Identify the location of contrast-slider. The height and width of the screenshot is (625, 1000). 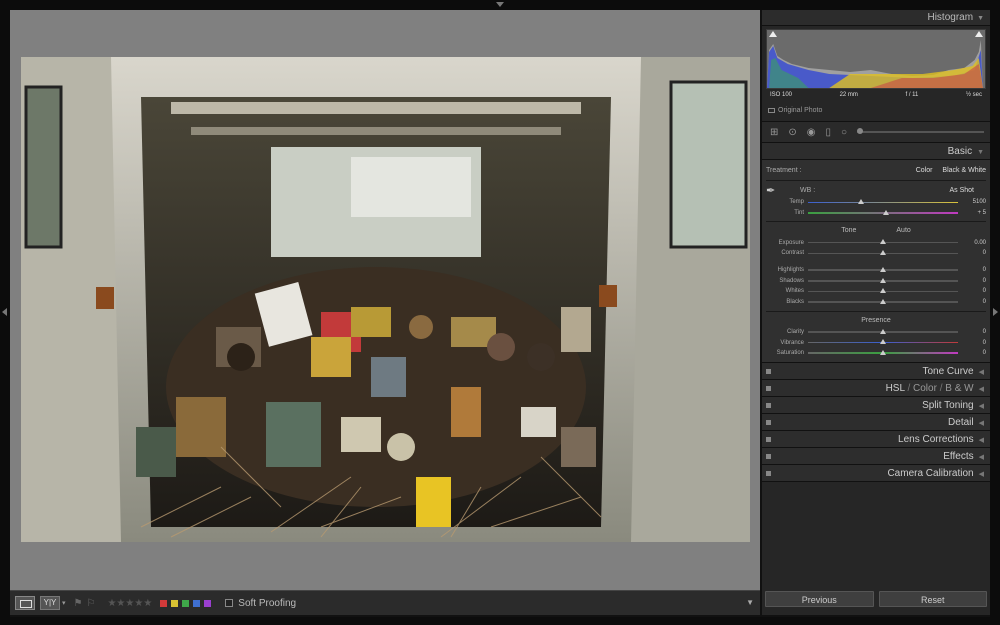
(883, 253).